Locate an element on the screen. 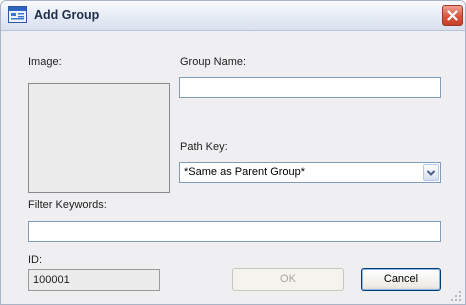  group-image-box is located at coordinates (99, 138).